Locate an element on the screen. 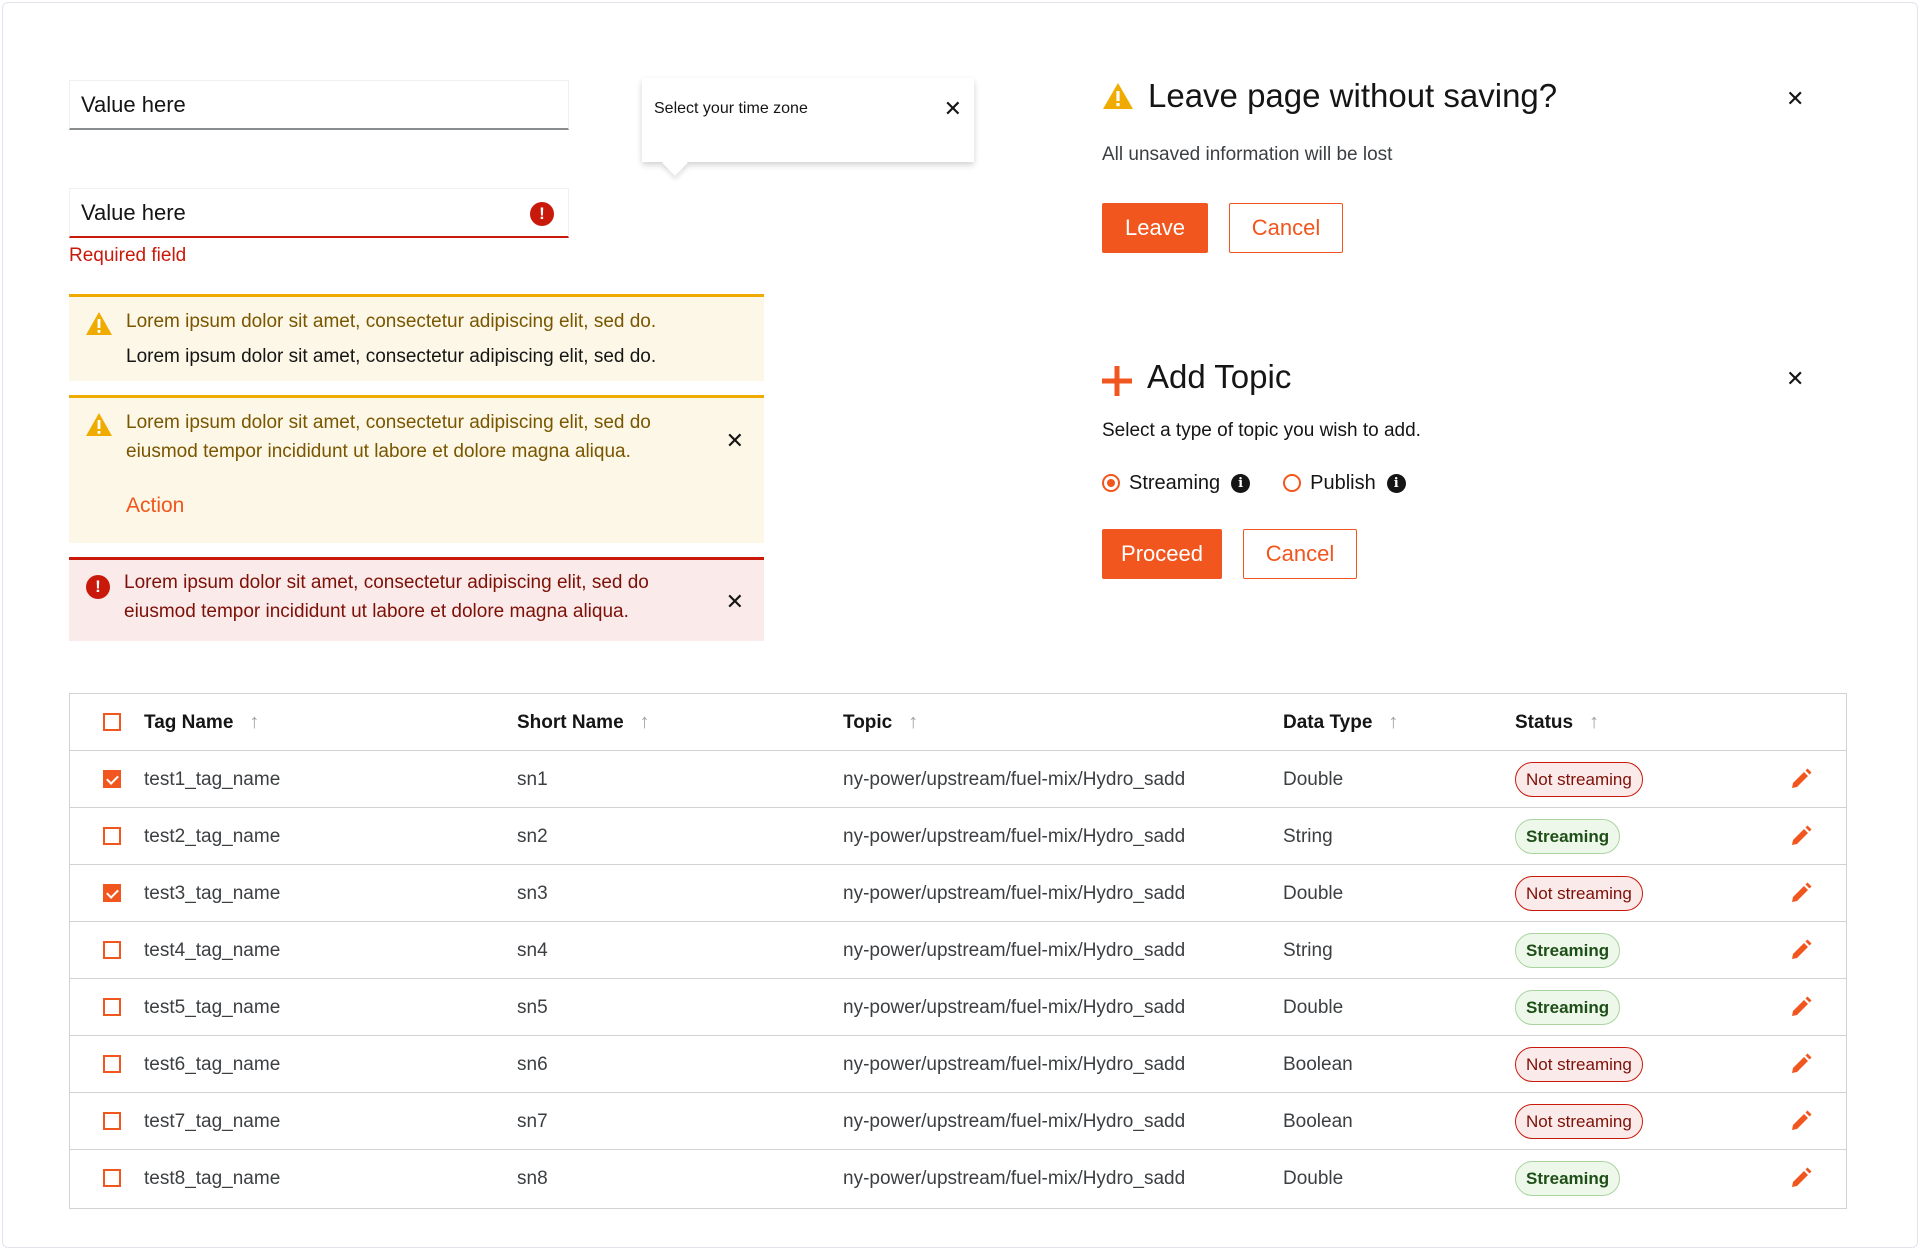  leave-modal-title: Leave page without saving? is located at coordinates (1353, 95).